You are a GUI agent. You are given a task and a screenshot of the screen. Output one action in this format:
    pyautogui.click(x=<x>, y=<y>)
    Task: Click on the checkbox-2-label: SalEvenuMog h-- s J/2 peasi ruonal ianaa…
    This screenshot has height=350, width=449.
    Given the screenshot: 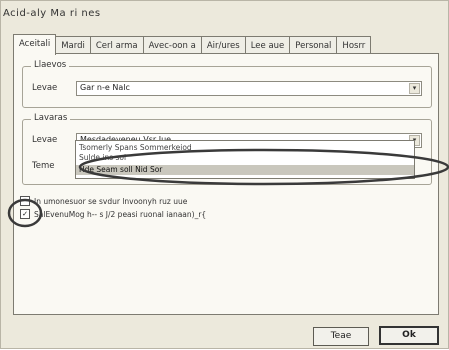 What is the action you would take?
    pyautogui.click(x=120, y=214)
    